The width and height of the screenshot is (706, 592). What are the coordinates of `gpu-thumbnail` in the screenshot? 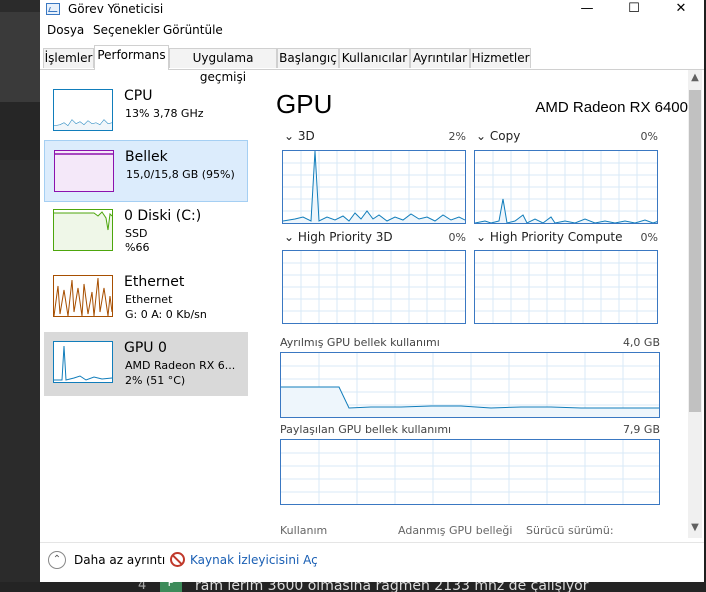 It's located at (83, 362).